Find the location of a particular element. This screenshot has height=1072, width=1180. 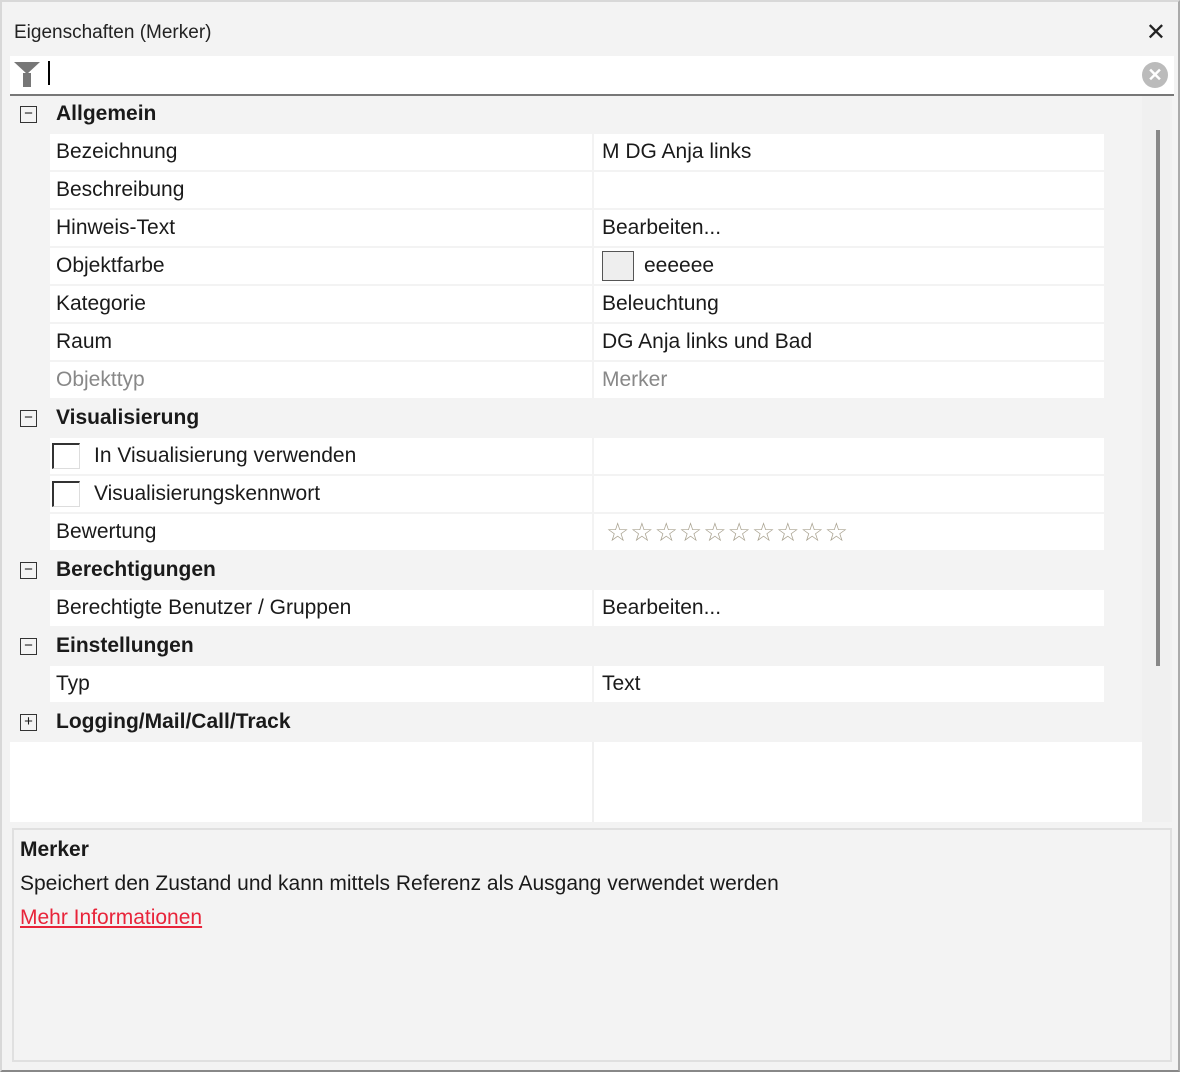

property-row-bewertung: Bewertung ☆☆☆☆☆☆☆☆☆☆ is located at coordinates (577, 532).